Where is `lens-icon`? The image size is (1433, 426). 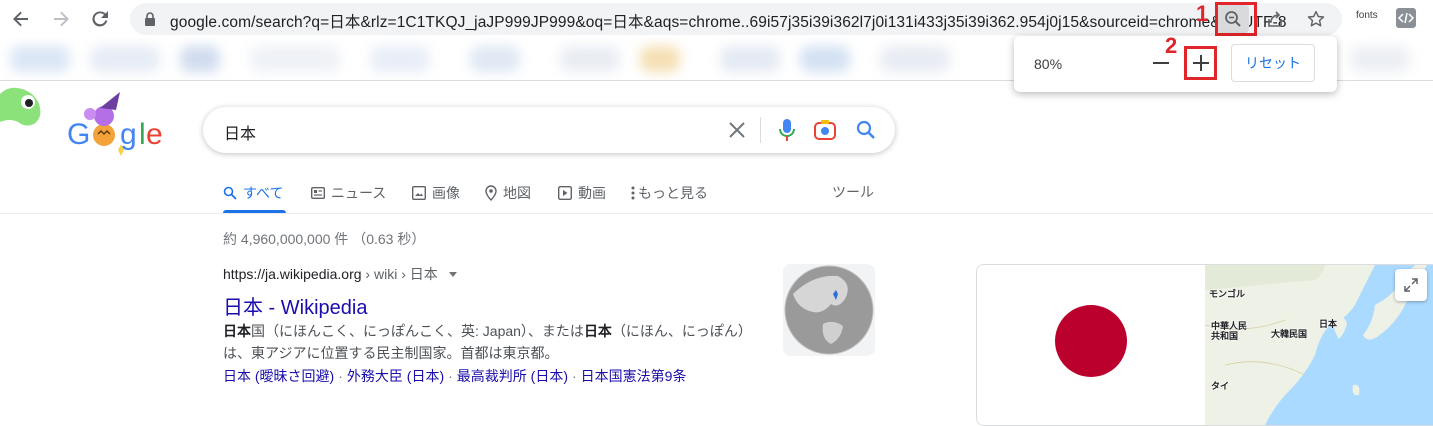
lens-icon is located at coordinates (825, 130).